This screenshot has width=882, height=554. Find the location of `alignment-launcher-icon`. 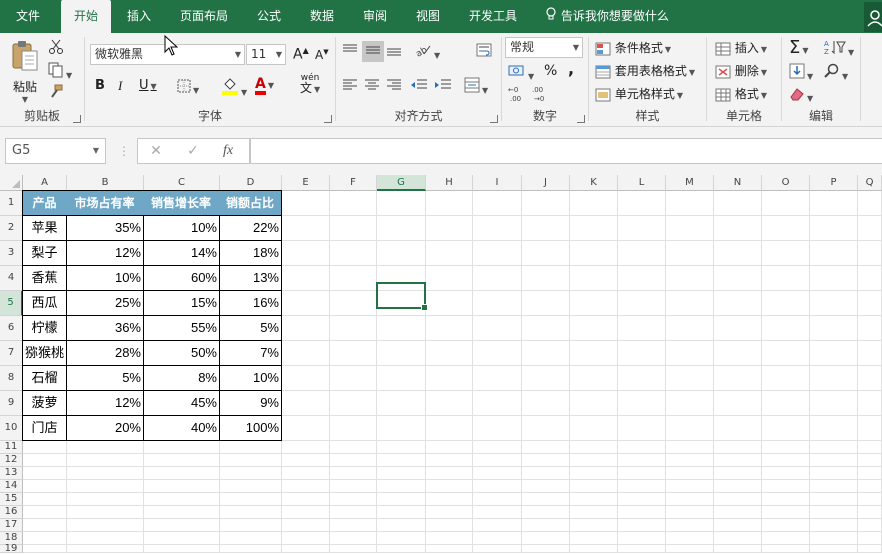

alignment-launcher-icon is located at coordinates (494, 119).